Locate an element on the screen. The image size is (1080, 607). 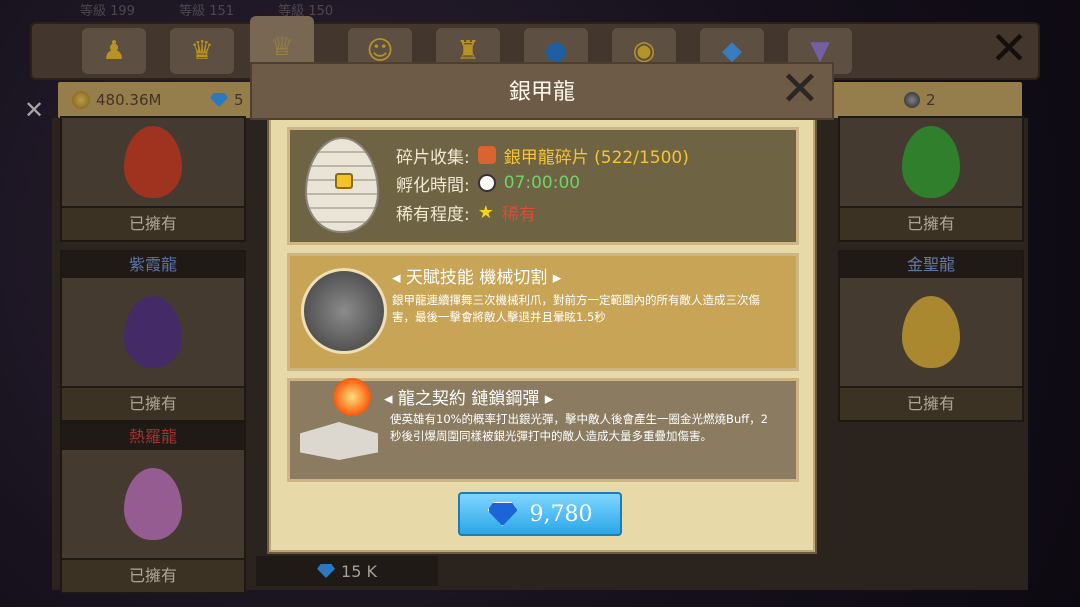
rarity-row: 稀有程度: ★ 稀有 is located at coordinates (466, 212).